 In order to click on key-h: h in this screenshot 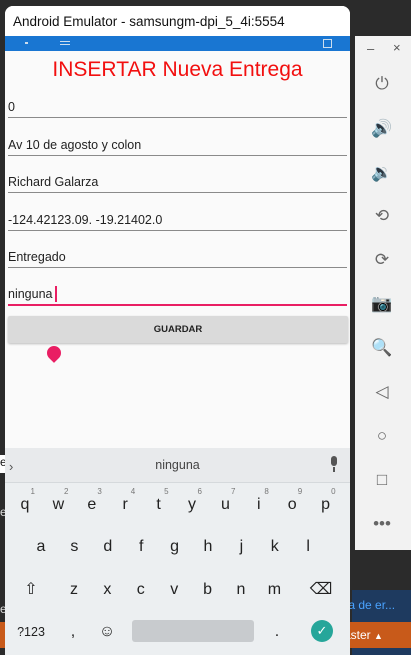, I will do `click(208, 547)`.